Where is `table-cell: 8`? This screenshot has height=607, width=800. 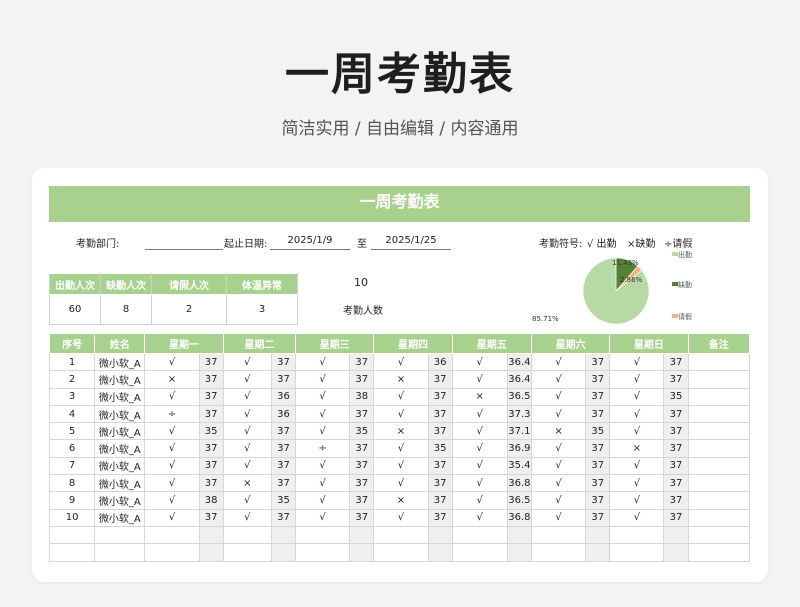
table-cell: 8 is located at coordinates (72, 483).